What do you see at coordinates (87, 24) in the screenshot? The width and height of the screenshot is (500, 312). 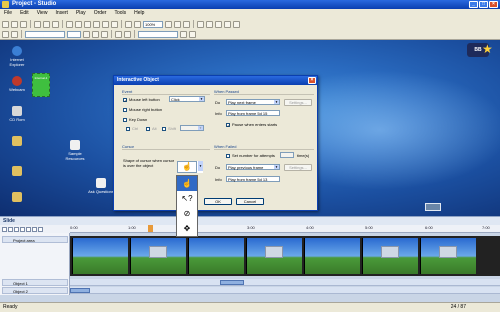 I see `rectangle-icon` at bounding box center [87, 24].